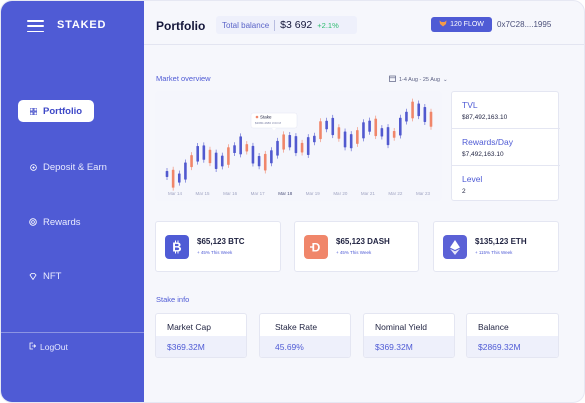 The width and height of the screenshot is (585, 403). What do you see at coordinates (289, 347) in the screenshot?
I see `stake-value: 45.69%` at bounding box center [289, 347].